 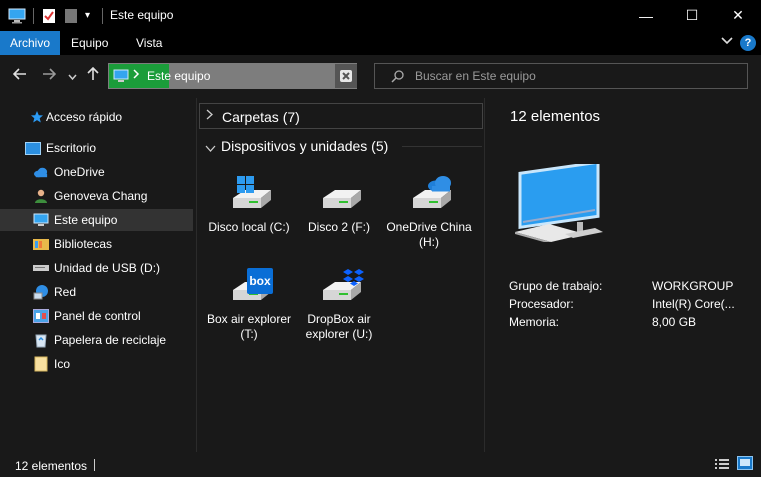 I want to click on customize-toolbar-dropdown-icon: ▾, so click(x=87, y=15).